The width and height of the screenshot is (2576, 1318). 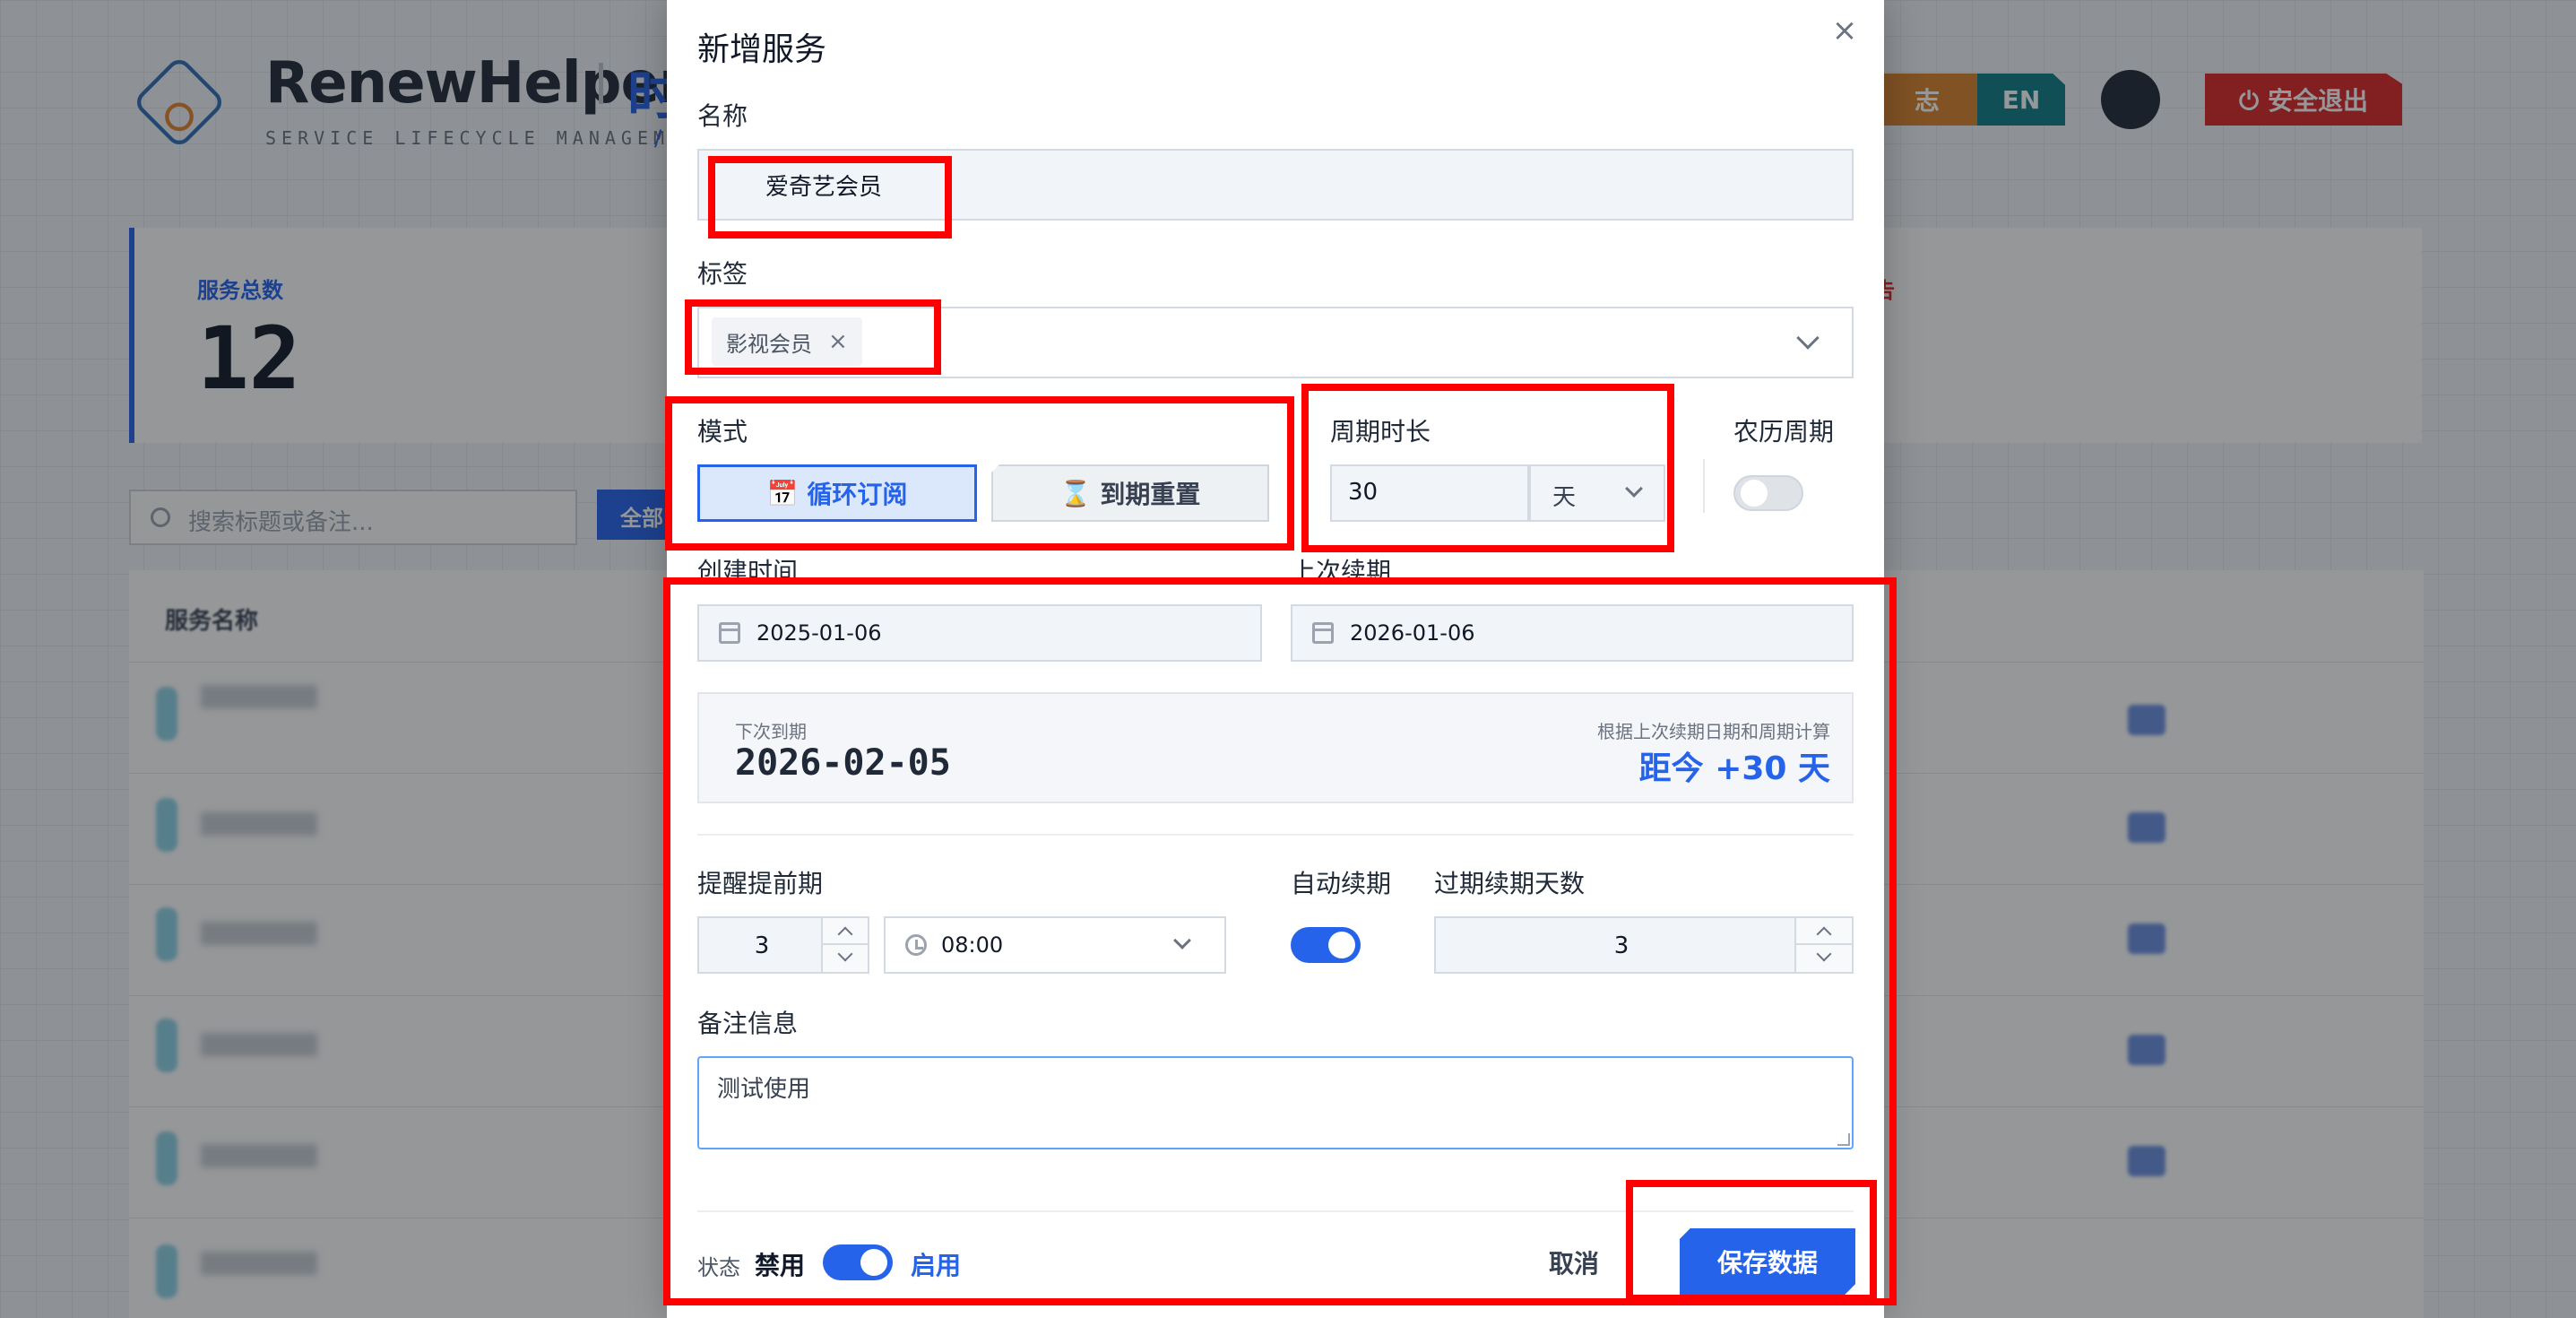 What do you see at coordinates (748, 571) in the screenshot?
I see `created-label: 创建时间` at bounding box center [748, 571].